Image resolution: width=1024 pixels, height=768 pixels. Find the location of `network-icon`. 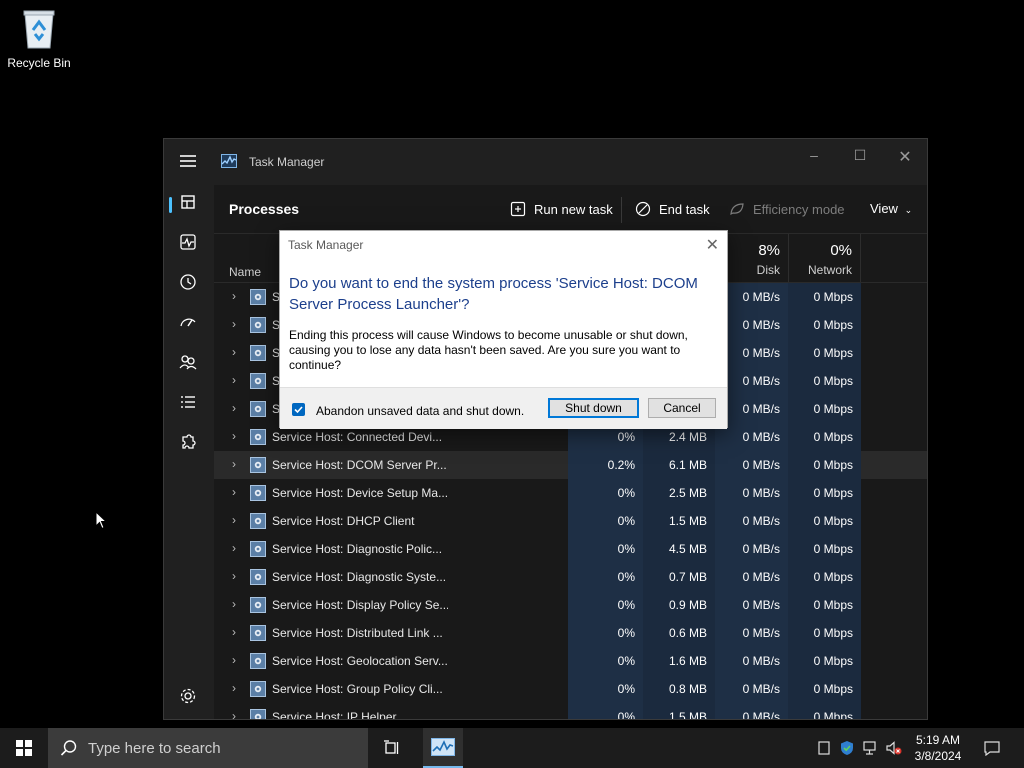

network-icon is located at coordinates (870, 748).